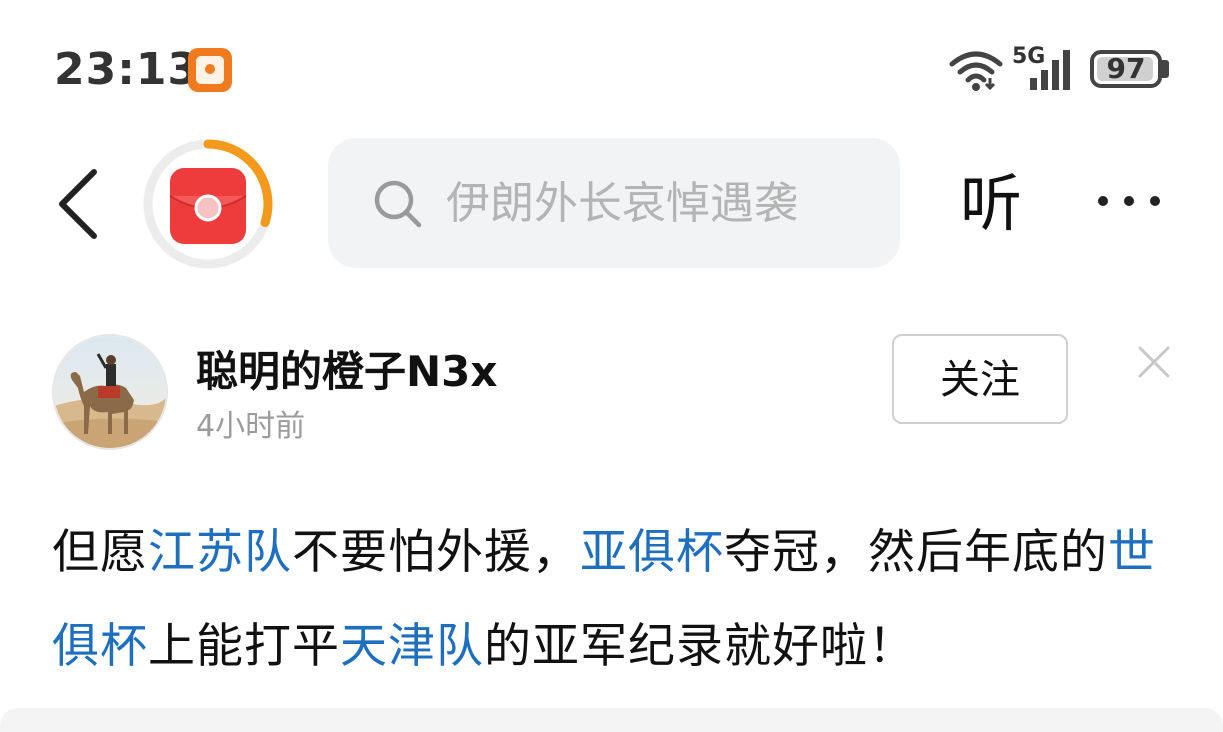 This screenshot has width=1223, height=732. What do you see at coordinates (976, 71) in the screenshot?
I see `wifi-icon` at bounding box center [976, 71].